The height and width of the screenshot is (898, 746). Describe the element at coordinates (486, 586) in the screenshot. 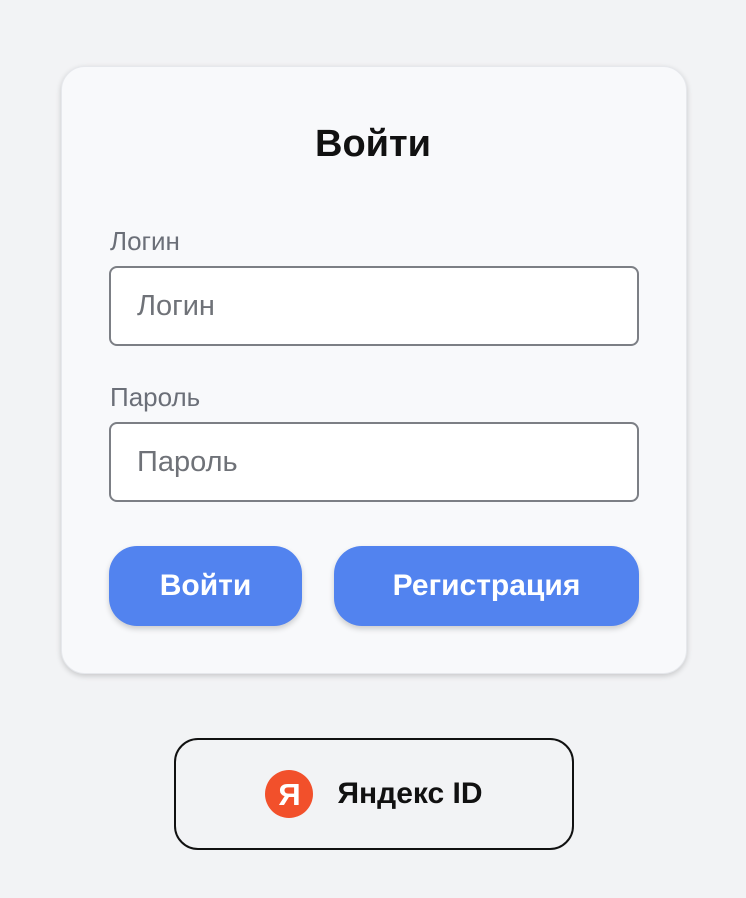

I see `register-button: Регистрация` at that location.